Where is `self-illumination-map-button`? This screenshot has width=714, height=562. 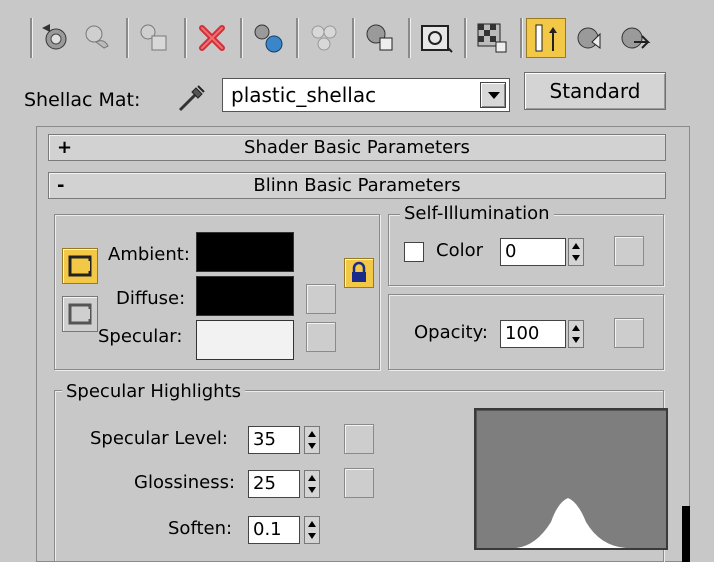 self-illumination-map-button is located at coordinates (629, 251).